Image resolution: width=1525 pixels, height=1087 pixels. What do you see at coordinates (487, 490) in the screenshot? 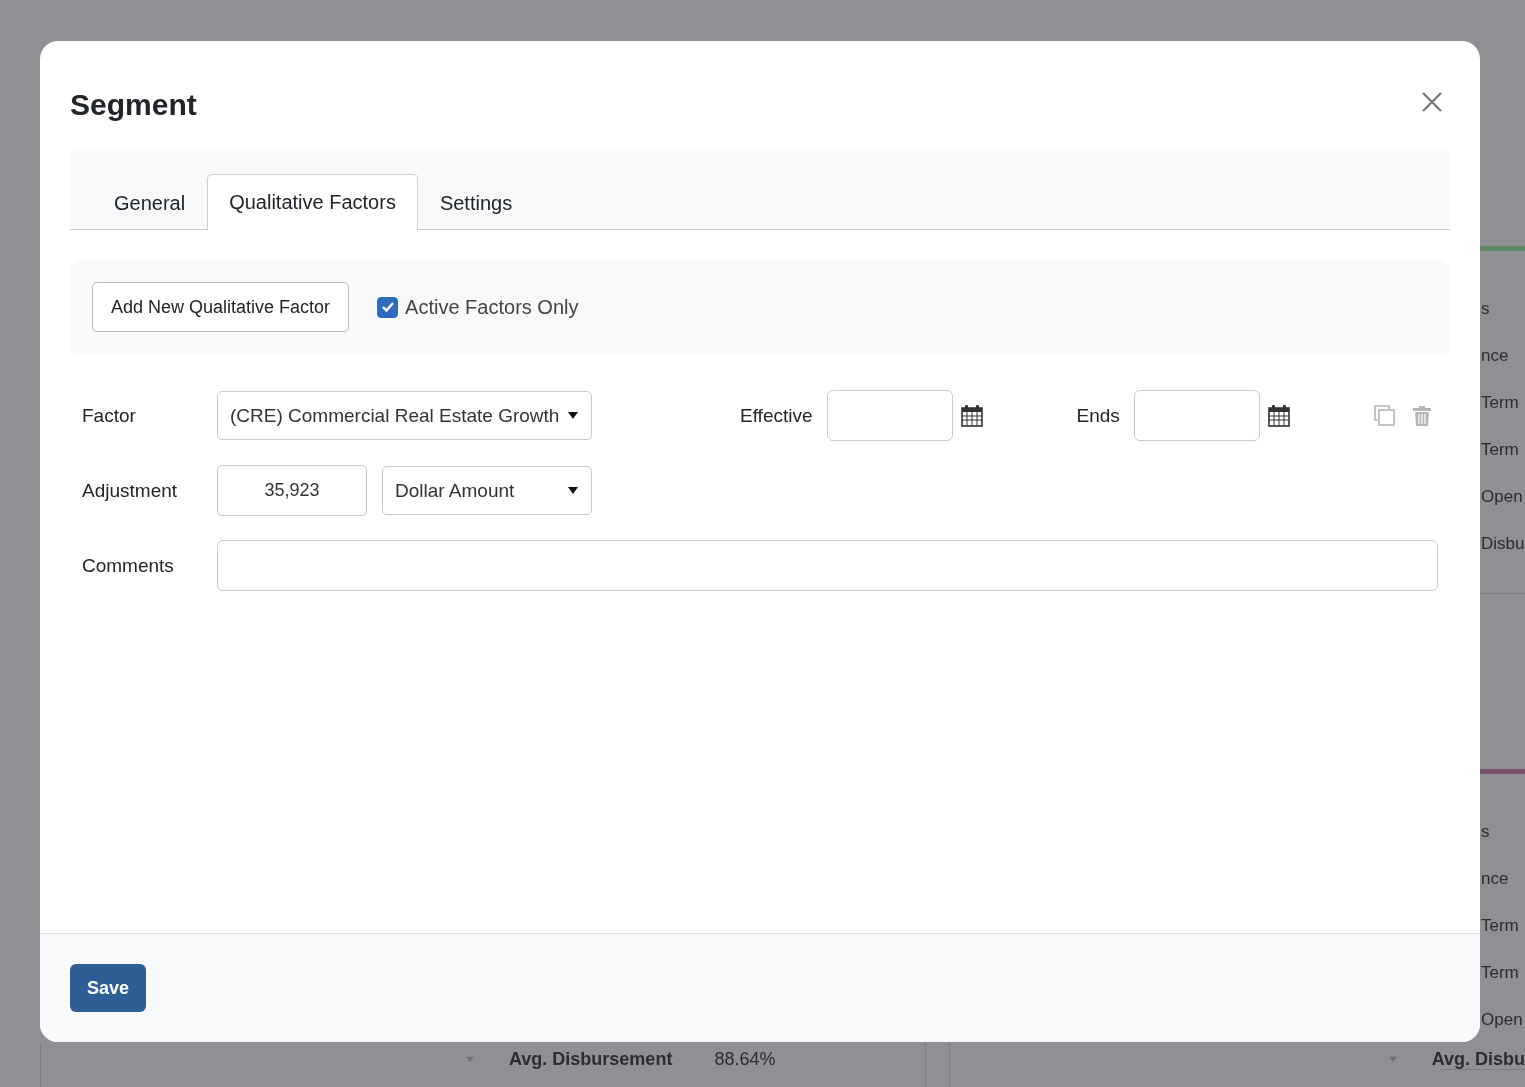
I see `type-select: Dollar Amount` at bounding box center [487, 490].